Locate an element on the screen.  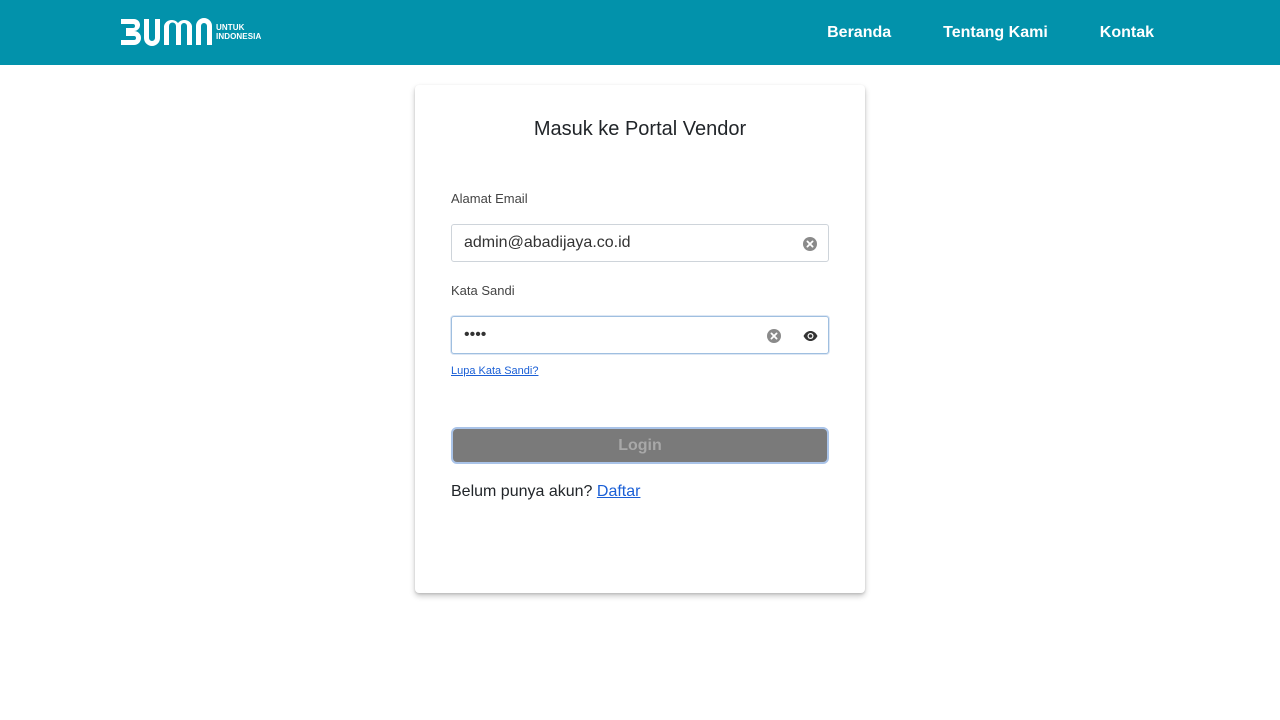
bumn-logo: UNTUK INDONESIA is located at coordinates (190, 32).